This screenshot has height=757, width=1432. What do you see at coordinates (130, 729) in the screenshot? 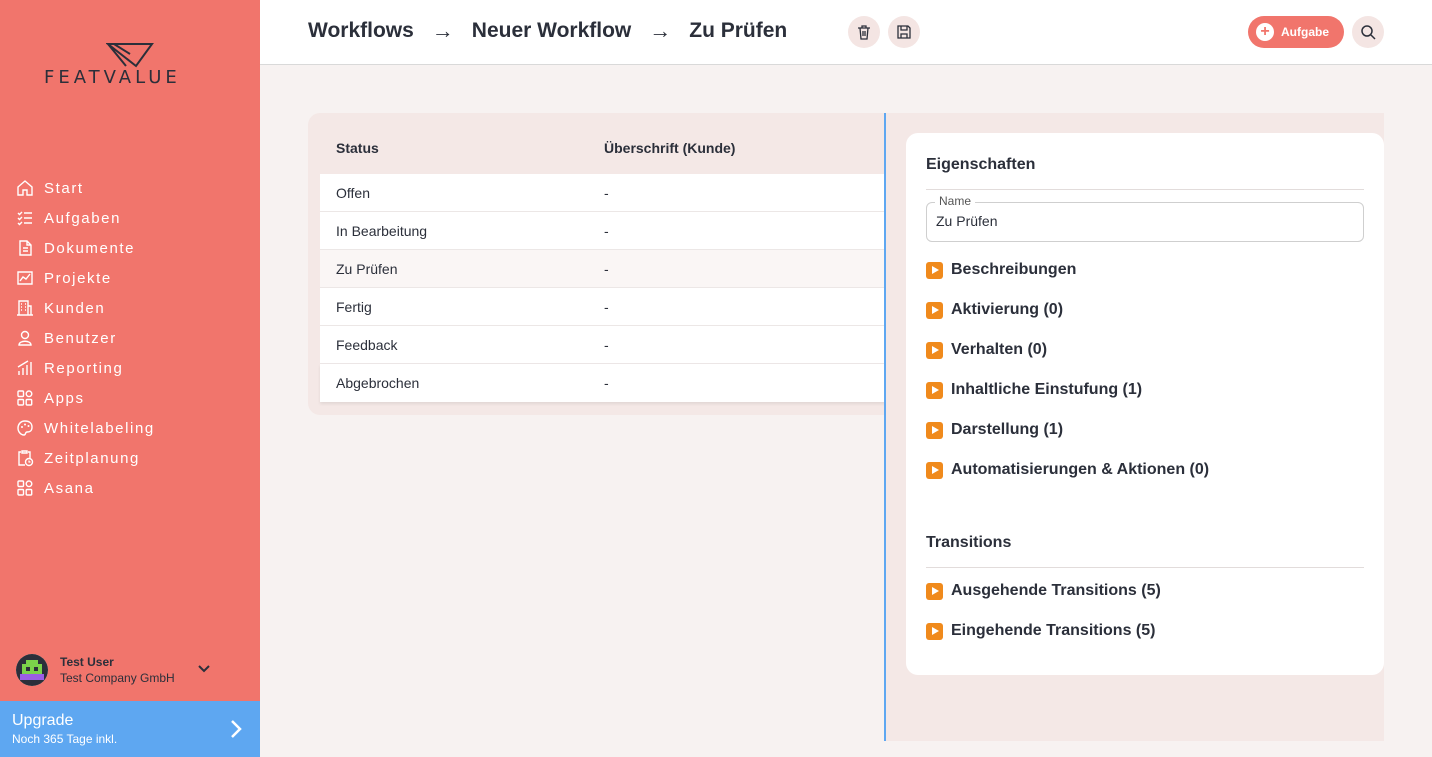
I see `upgrade-banner: Upgrade Noch 365 Tage inkl.` at bounding box center [130, 729].